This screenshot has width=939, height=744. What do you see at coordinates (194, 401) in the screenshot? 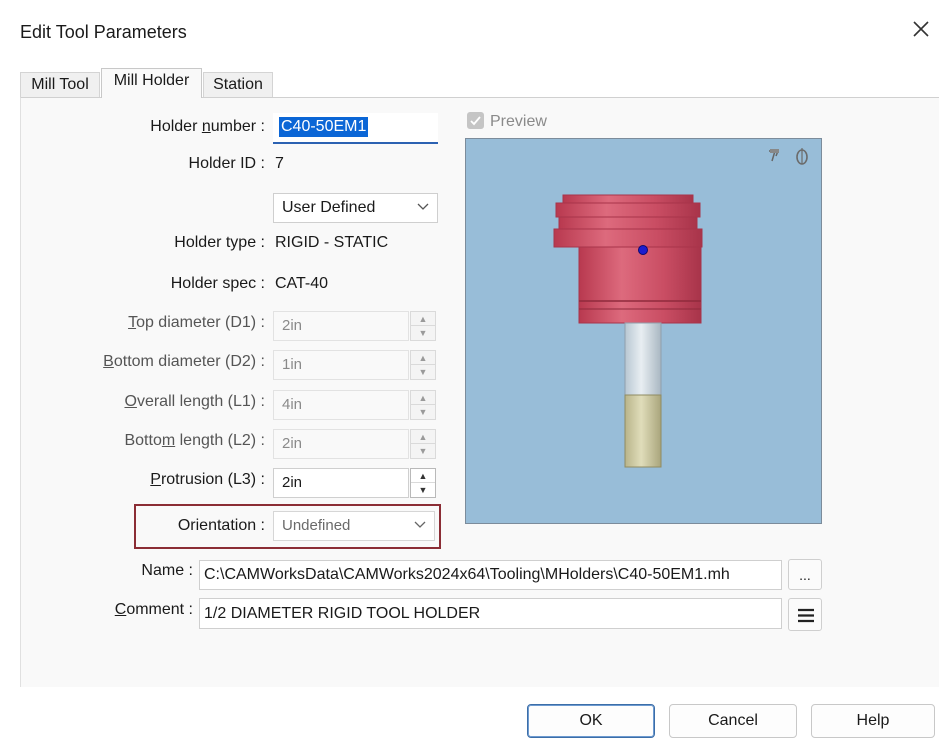
I see `overall-length-label: Overall length (L1) :` at bounding box center [194, 401].